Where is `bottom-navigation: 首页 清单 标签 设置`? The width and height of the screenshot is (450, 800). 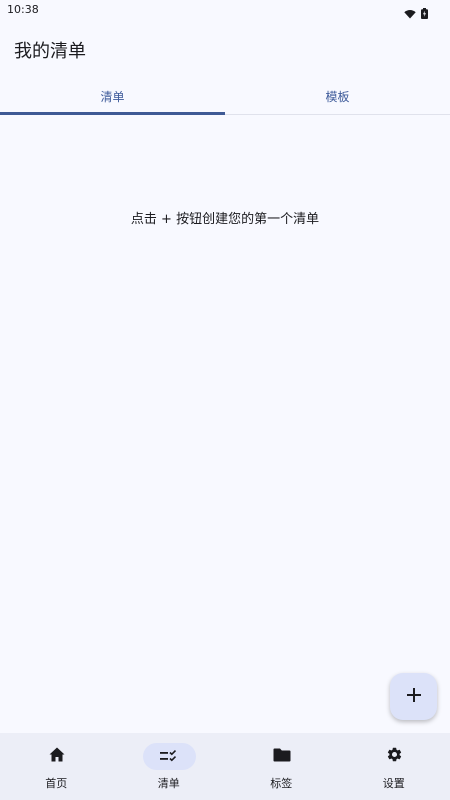
bottom-navigation: 首页 清单 标签 设置 is located at coordinates (225, 766).